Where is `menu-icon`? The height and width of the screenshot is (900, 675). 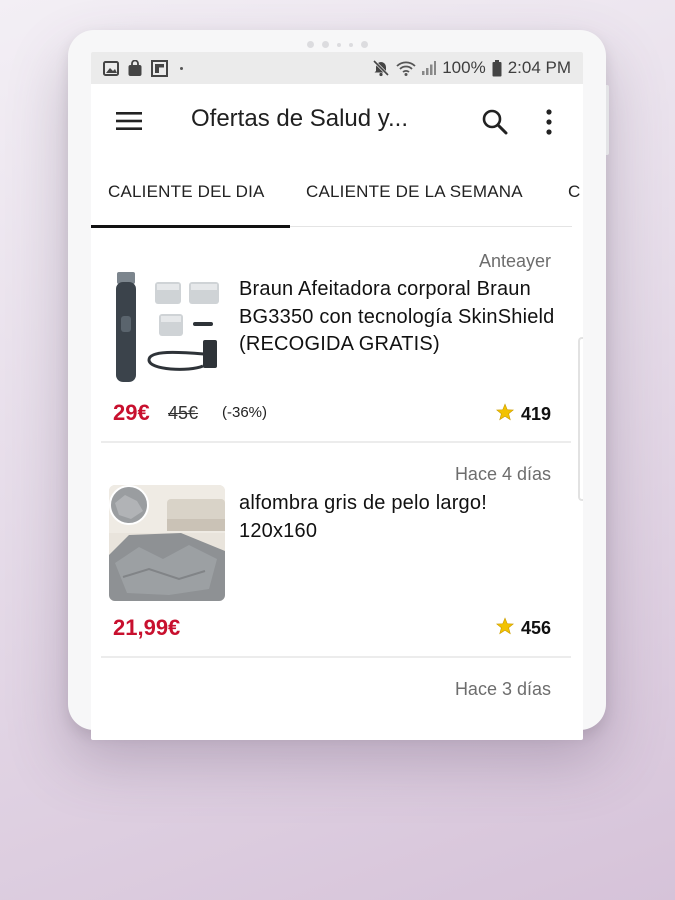
menu-icon is located at coordinates (129, 121).